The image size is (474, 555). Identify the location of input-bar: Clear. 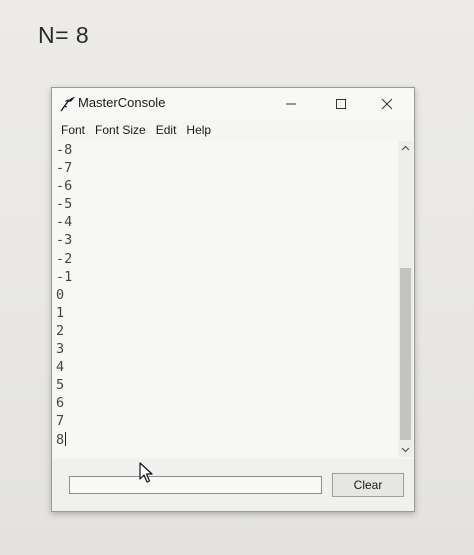
(233, 485).